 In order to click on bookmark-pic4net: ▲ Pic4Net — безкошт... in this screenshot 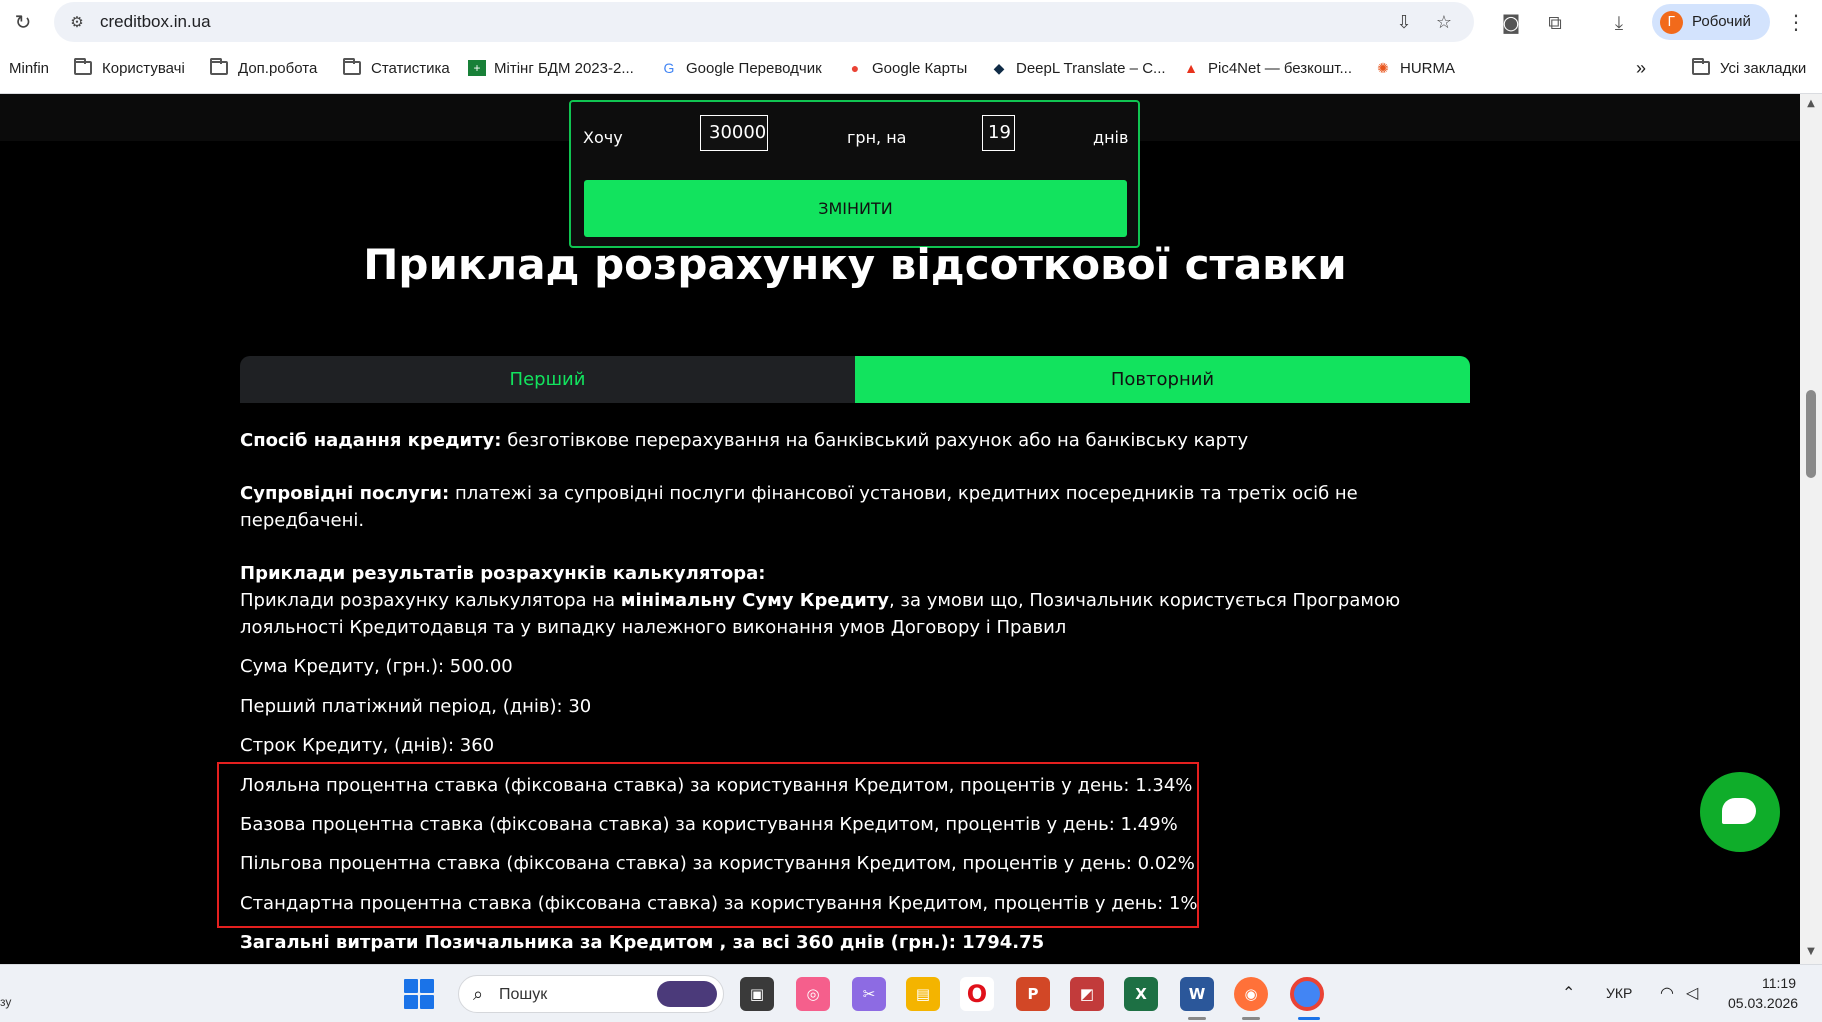, I will do `click(1267, 68)`.